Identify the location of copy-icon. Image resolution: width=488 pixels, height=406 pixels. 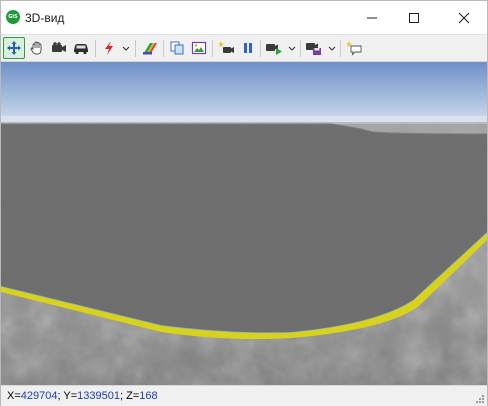
(177, 48).